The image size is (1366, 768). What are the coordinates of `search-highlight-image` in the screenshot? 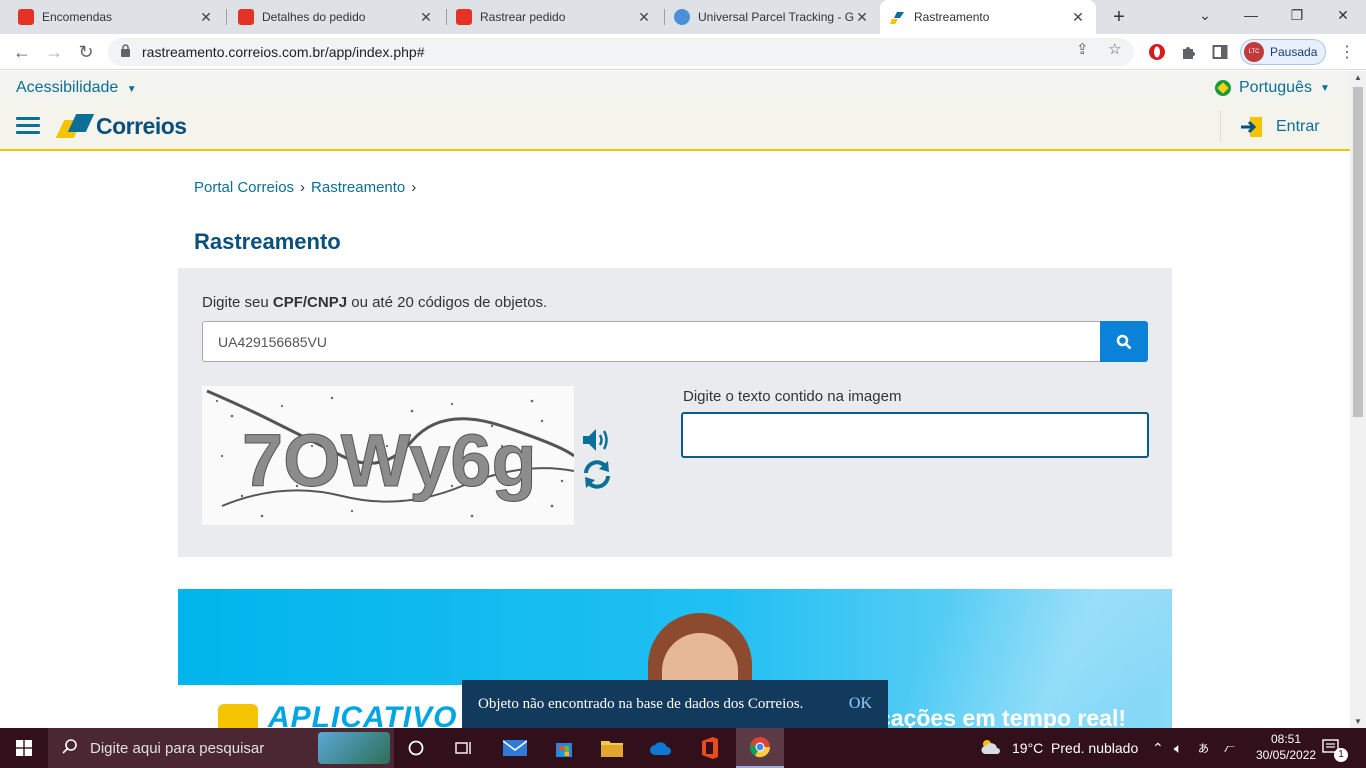 It's located at (354, 748).